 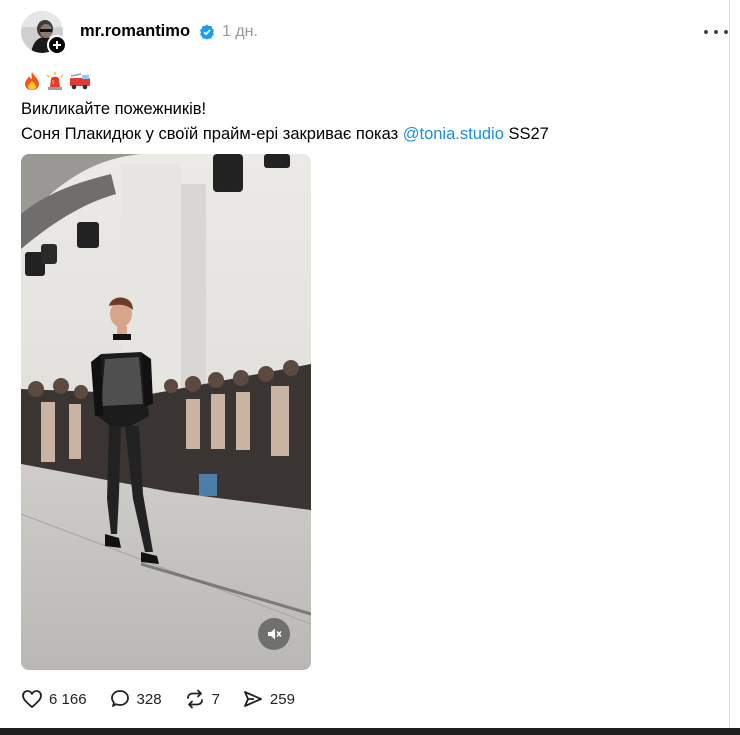 What do you see at coordinates (370, 731) in the screenshot?
I see `taskbar-edge` at bounding box center [370, 731].